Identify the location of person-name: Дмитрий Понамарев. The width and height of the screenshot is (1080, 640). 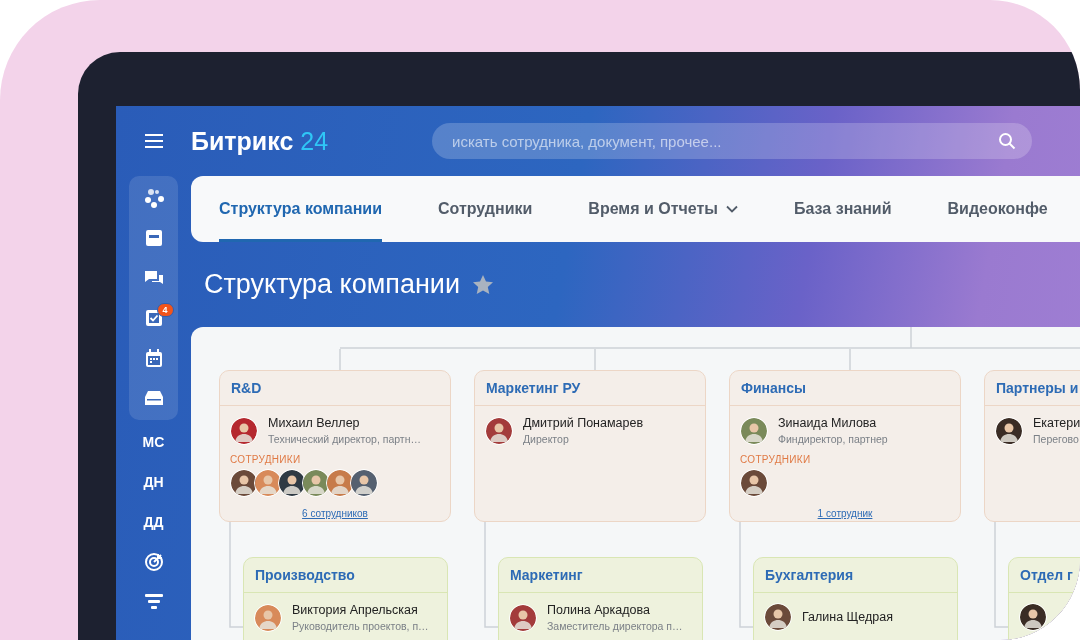
(583, 423).